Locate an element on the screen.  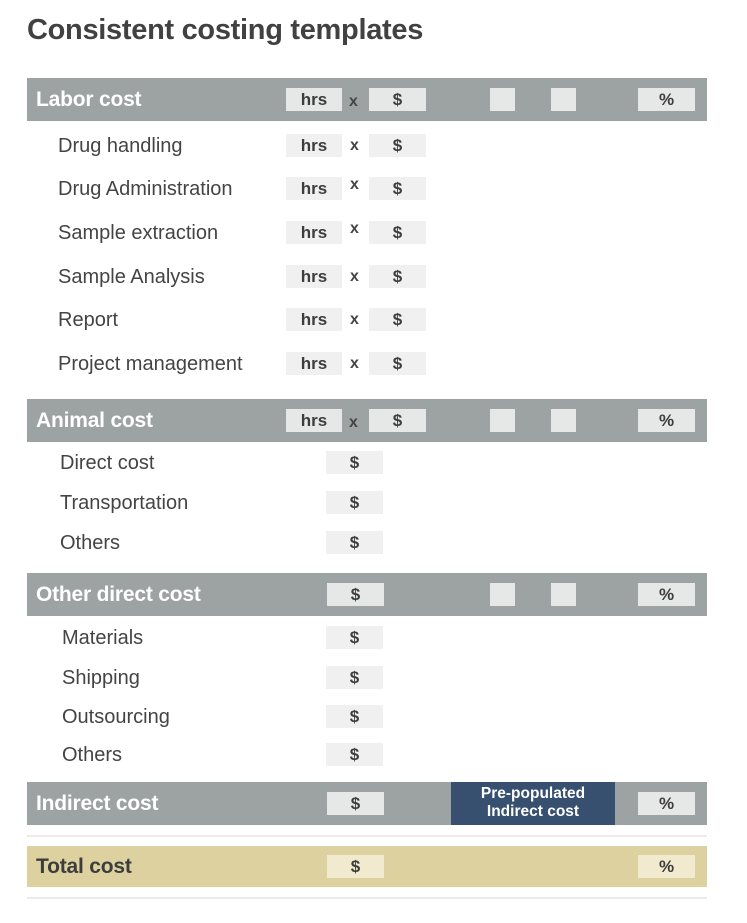
other-direct-item-label: Materials is located at coordinates (103, 638).